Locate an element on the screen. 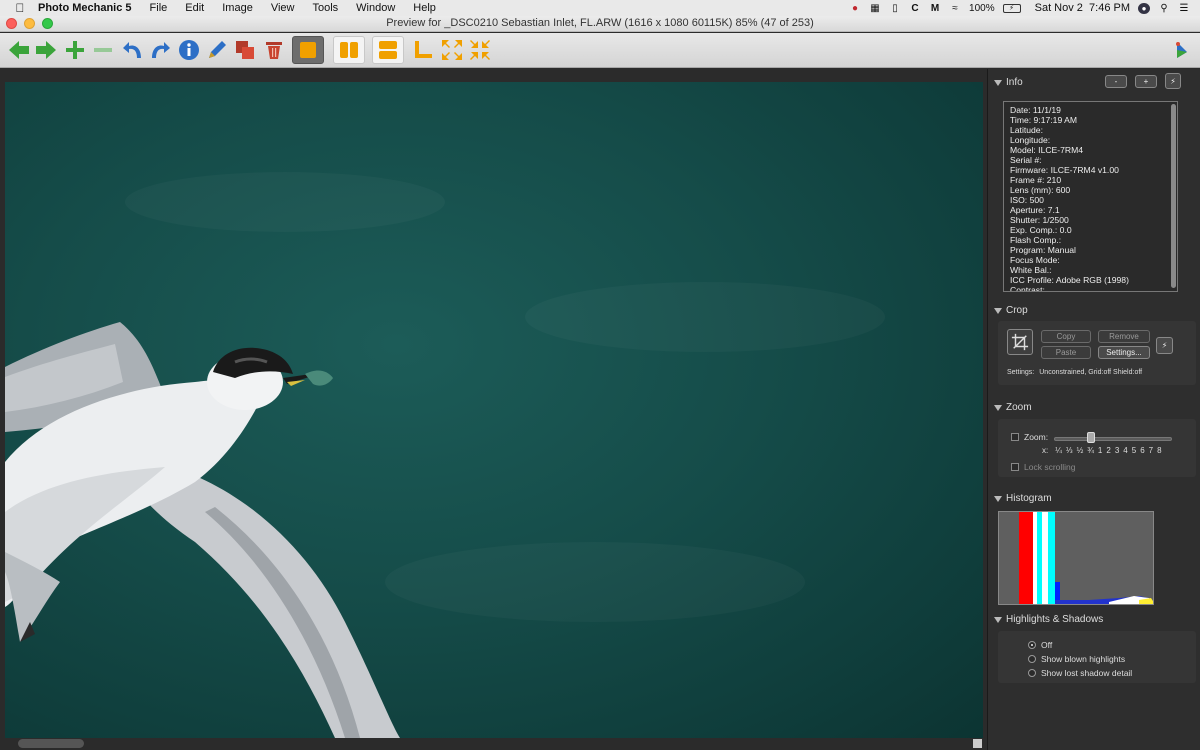  info-section-header: Info is located at coordinates (1008, 82).